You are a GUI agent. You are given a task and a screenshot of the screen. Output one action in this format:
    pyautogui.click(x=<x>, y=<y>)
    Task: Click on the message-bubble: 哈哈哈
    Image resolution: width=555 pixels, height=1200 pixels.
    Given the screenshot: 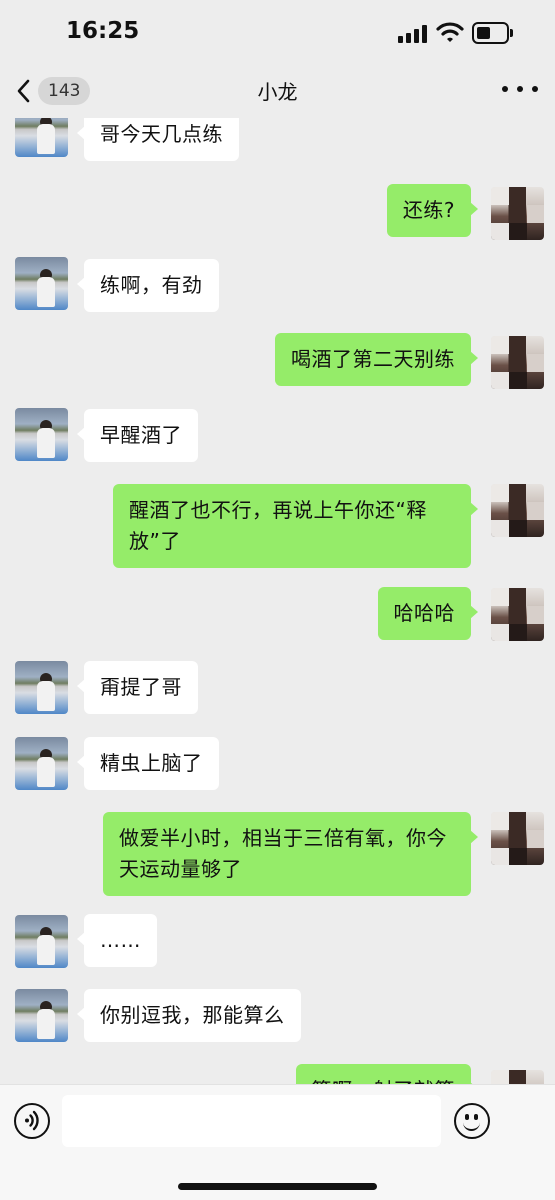 What is the action you would take?
    pyautogui.click(x=427, y=613)
    